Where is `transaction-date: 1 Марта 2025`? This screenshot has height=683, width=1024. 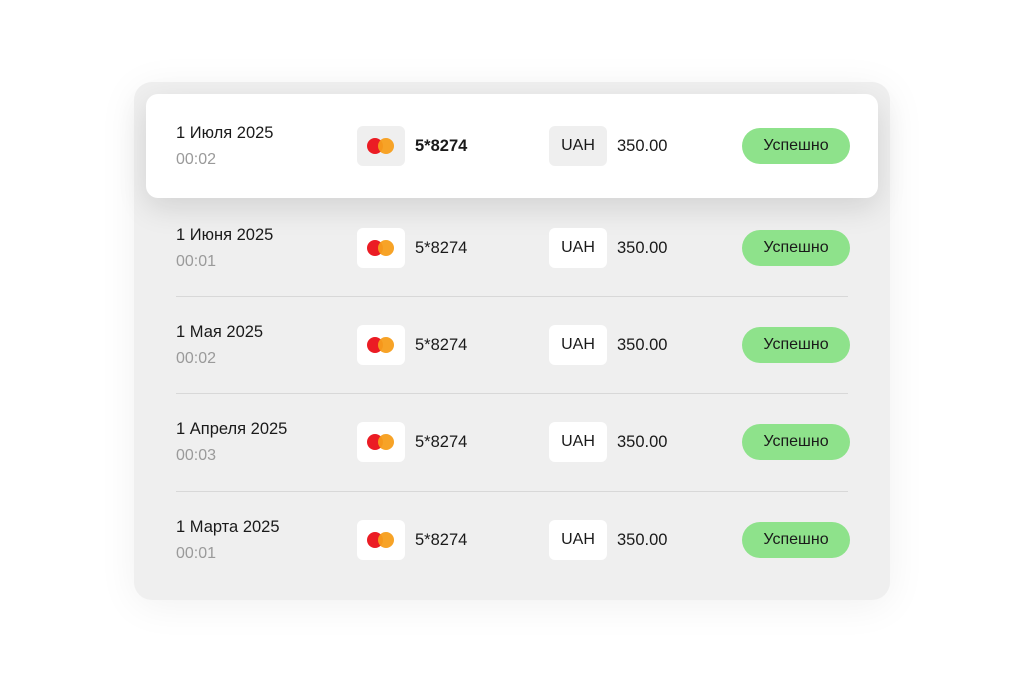
transaction-date: 1 Марта 2025 is located at coordinates (228, 527).